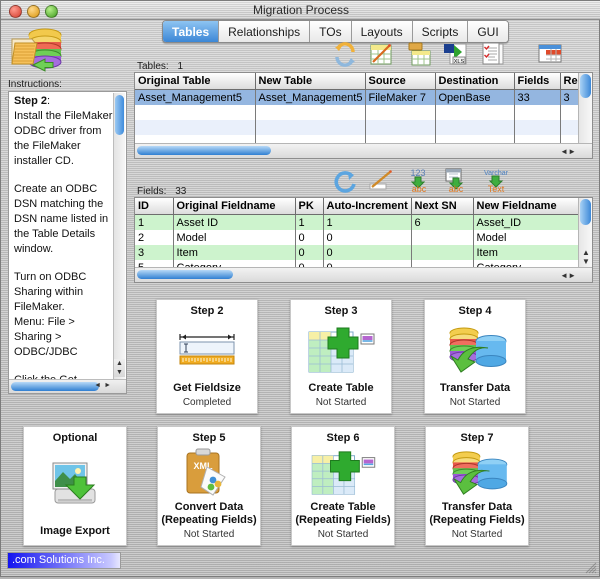 The height and width of the screenshot is (579, 600). Describe the element at coordinates (181, 191) in the screenshot. I see `fields-count-value: 33` at that location.